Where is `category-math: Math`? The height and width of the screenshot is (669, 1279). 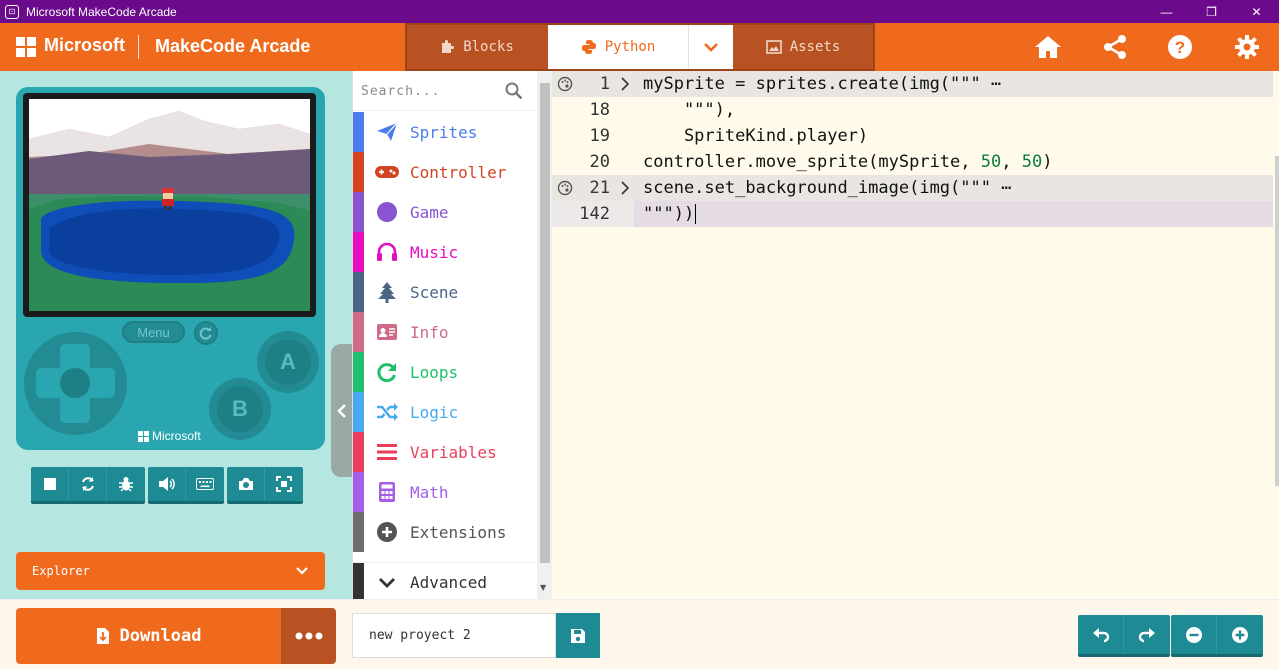
category-math: Math is located at coordinates (444, 492).